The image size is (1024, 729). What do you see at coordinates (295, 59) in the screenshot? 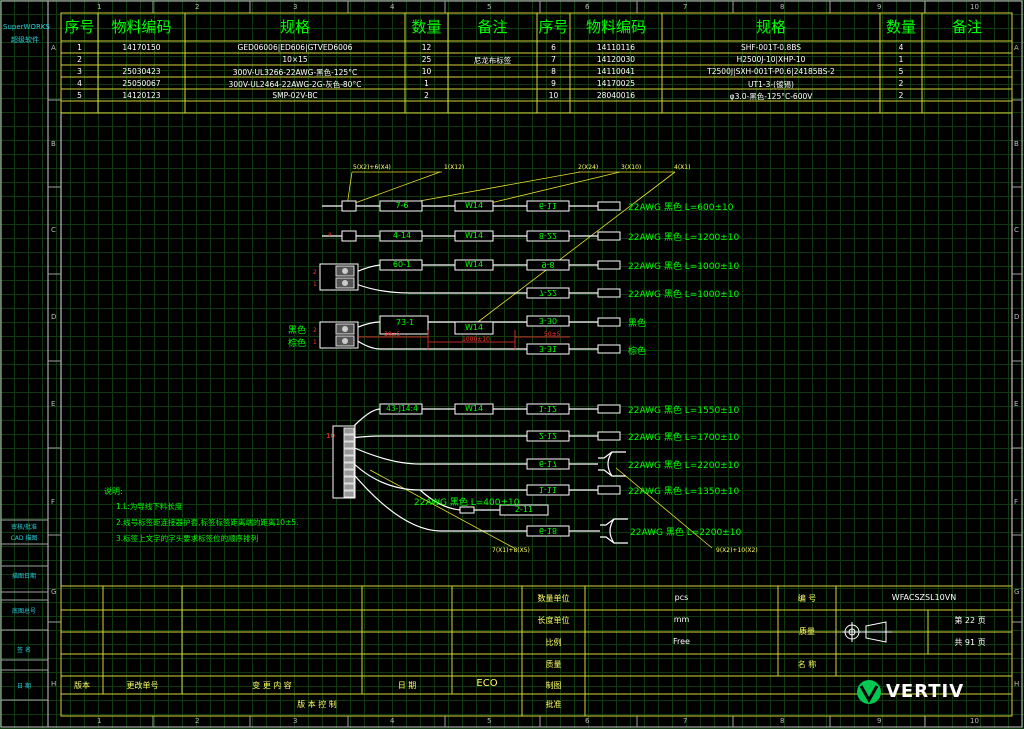
I see `row-spec: 10×15` at bounding box center [295, 59].